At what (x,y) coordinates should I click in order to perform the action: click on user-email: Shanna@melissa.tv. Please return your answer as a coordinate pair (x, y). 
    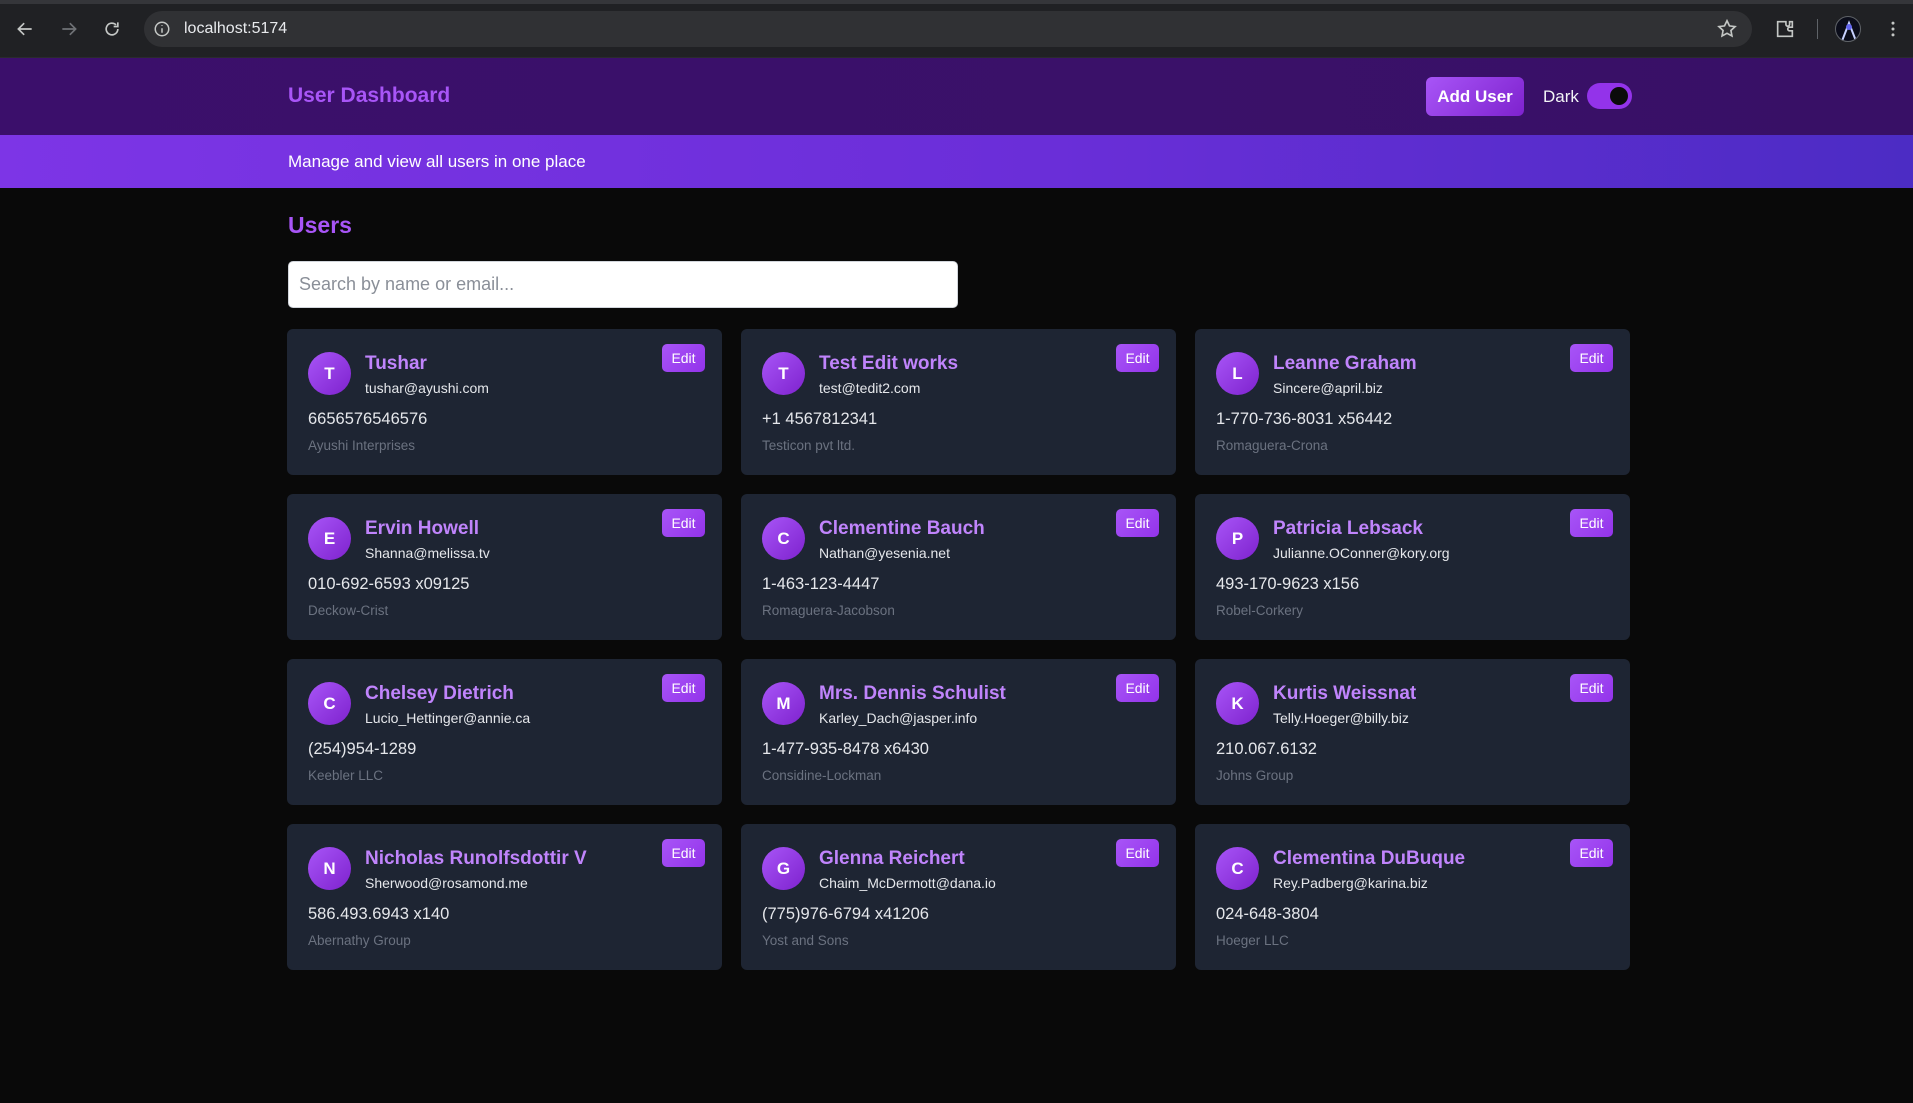
    Looking at the image, I should click on (427, 553).